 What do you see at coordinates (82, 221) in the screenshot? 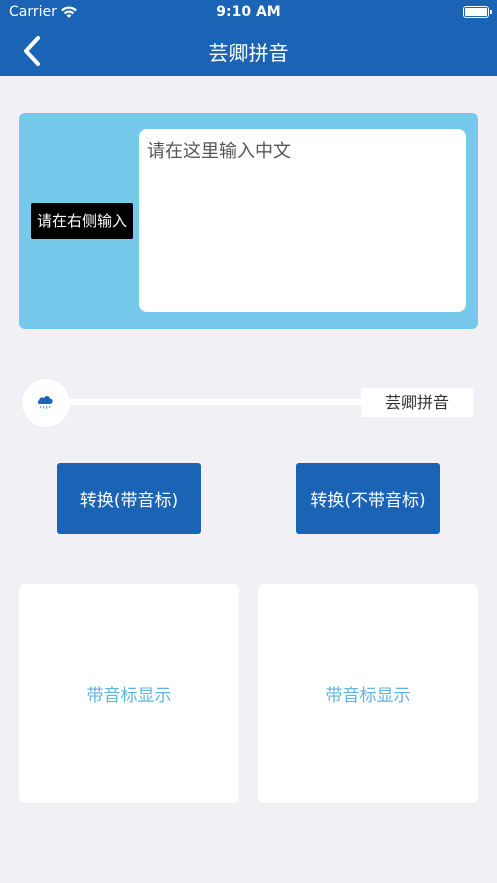
I see `input-hint-label: 请在右侧输入` at bounding box center [82, 221].